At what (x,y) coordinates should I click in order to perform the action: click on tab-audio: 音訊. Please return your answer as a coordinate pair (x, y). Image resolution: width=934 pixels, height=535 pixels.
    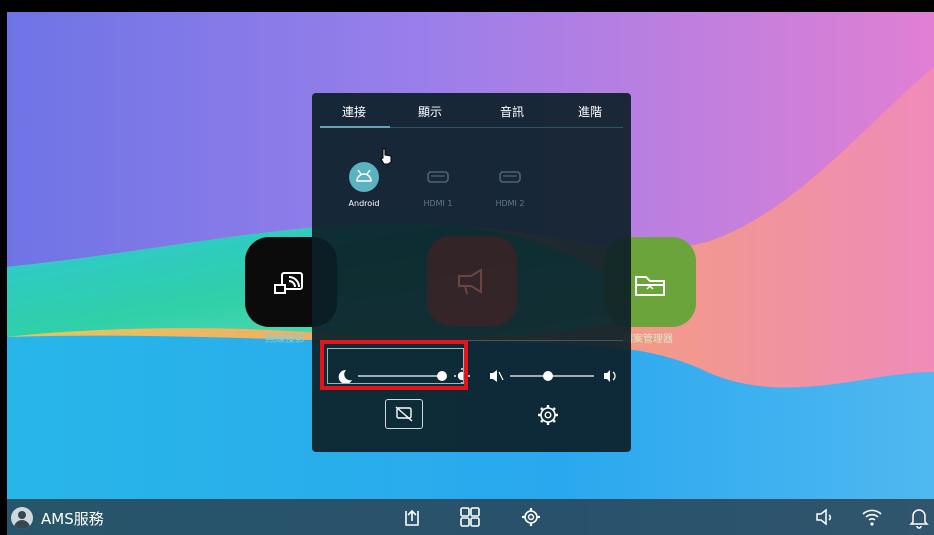
    Looking at the image, I should click on (512, 111).